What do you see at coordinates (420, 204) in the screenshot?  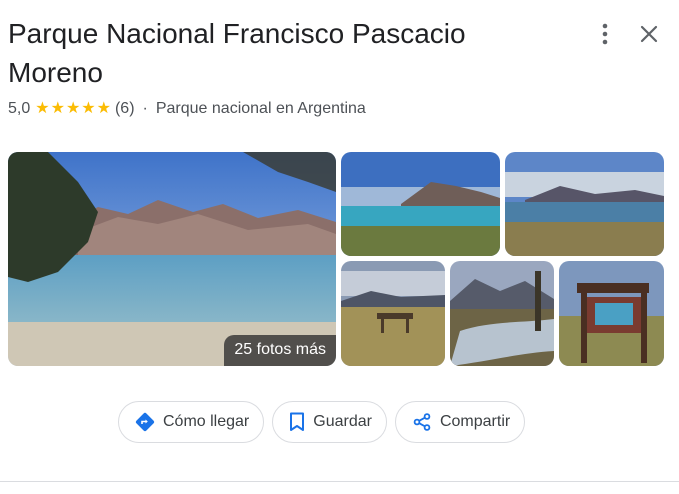 I see `photo-lake-island` at bounding box center [420, 204].